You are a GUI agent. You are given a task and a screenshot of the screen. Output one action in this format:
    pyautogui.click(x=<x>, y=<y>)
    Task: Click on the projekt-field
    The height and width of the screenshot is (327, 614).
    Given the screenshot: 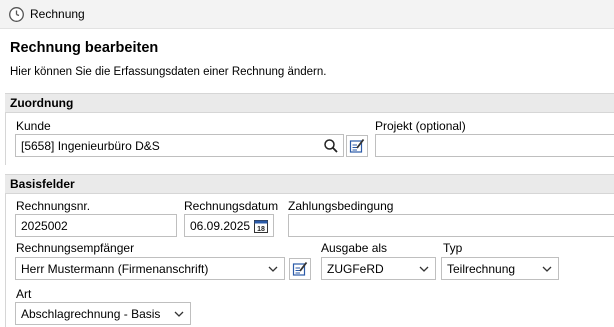 What is the action you would take?
    pyautogui.click(x=494, y=145)
    